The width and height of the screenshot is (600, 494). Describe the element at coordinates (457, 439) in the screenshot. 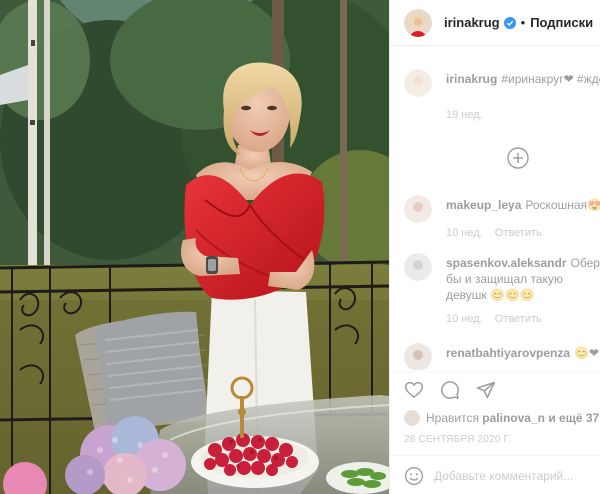

I see `post-date: 28 сентября 2020 г.` at that location.